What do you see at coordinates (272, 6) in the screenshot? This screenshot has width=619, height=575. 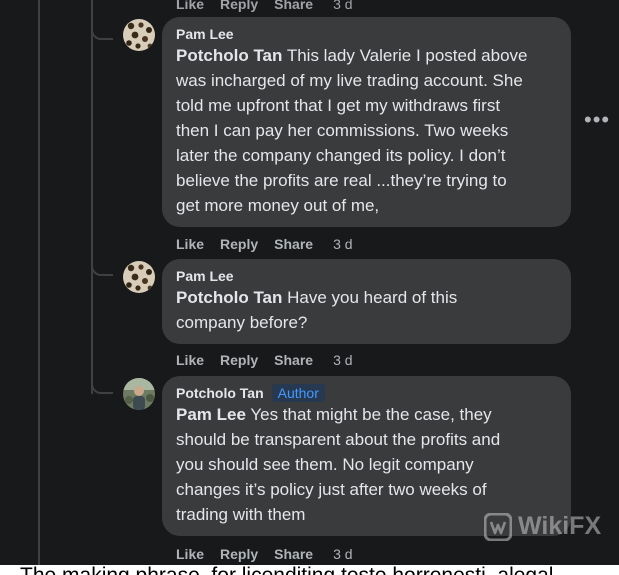 I see `previous-comment-actions: Like Reply Share 3 d` at bounding box center [272, 6].